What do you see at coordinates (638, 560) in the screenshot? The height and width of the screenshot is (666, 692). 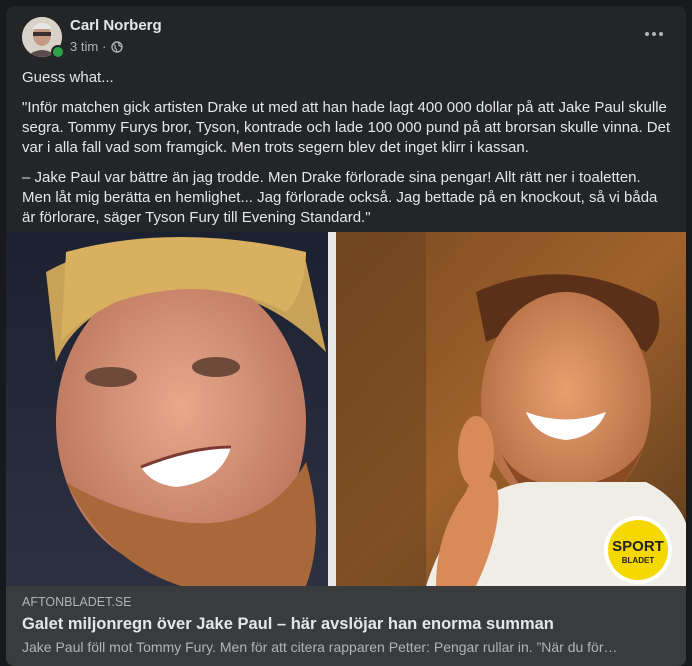 I see `logo-text-bottom: BLADET` at bounding box center [638, 560].